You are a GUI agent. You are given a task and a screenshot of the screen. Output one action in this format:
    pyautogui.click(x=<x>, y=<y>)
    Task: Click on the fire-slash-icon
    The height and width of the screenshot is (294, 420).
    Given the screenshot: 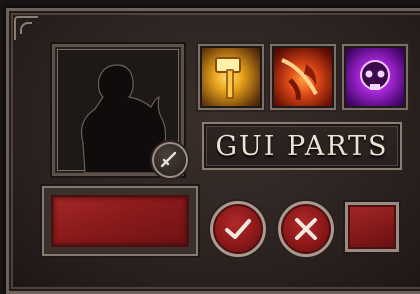 What is the action you would take?
    pyautogui.click(x=299, y=79)
    